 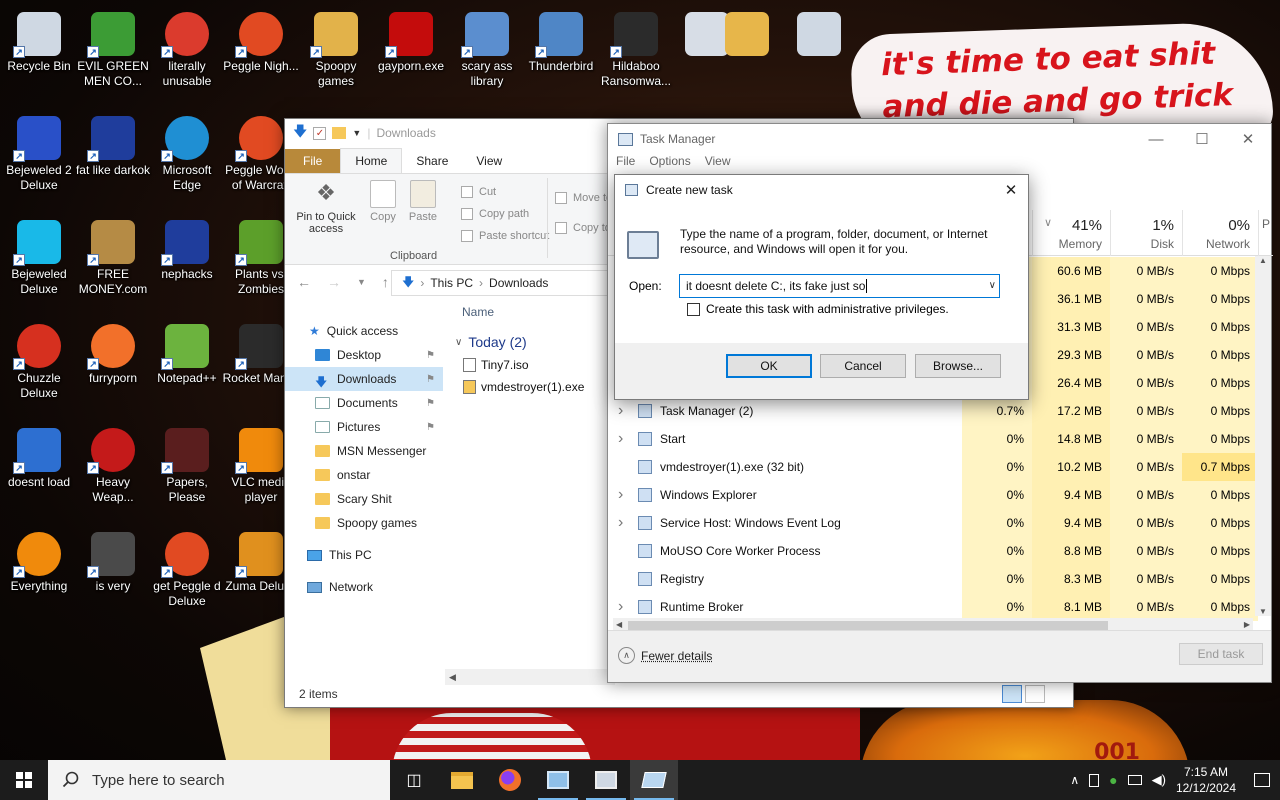 I want to click on process-row: › Runtime Broker 0% 8.1 MB 0 MB/s 0 Mbps, so click(x=933, y=607).